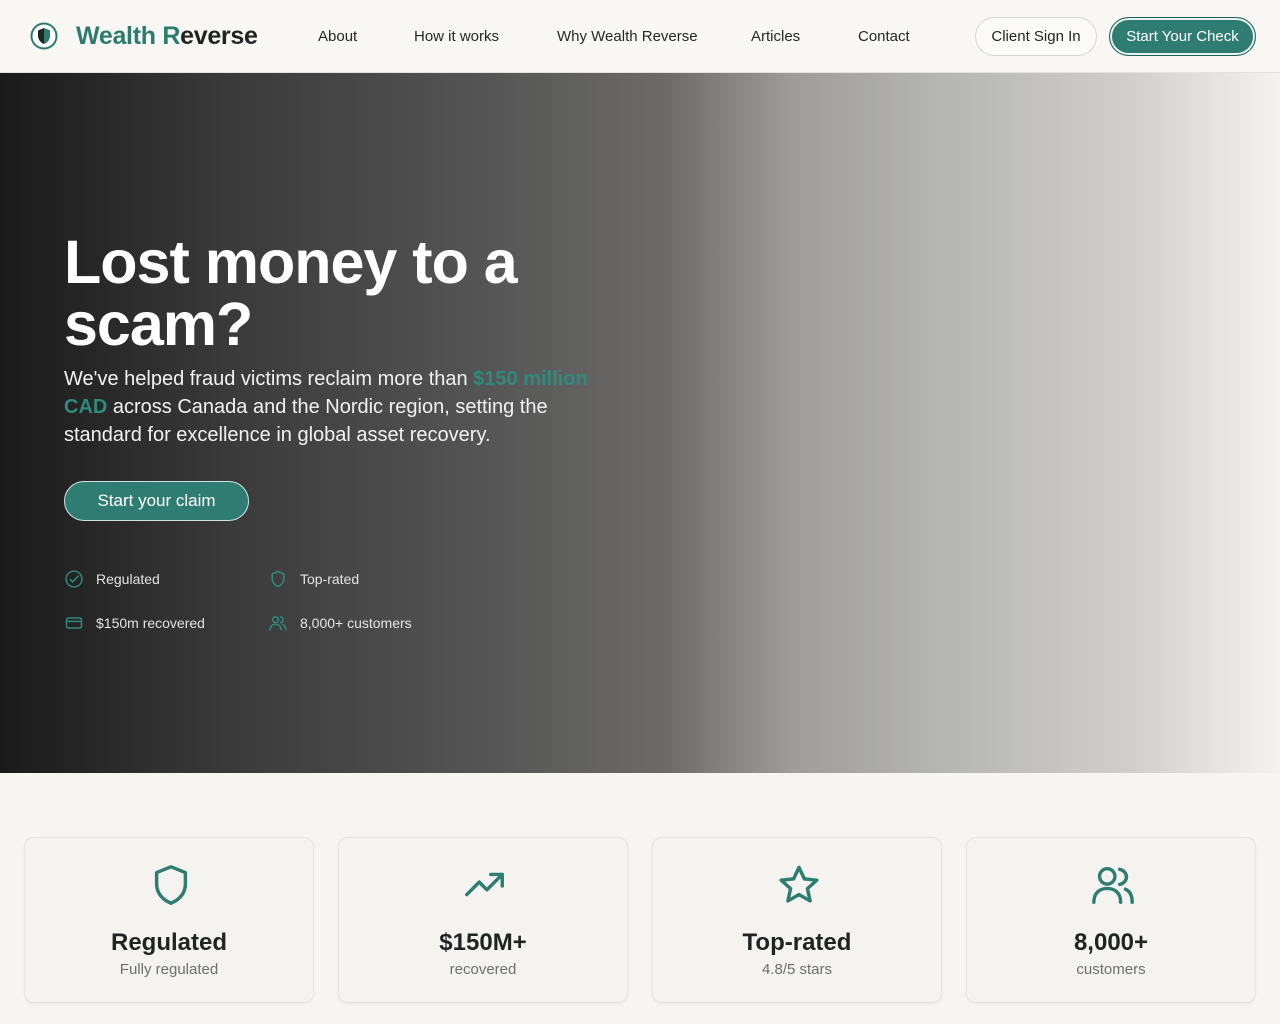  Describe the element at coordinates (330, 579) in the screenshot. I see `feature-label: Top-rated` at that location.